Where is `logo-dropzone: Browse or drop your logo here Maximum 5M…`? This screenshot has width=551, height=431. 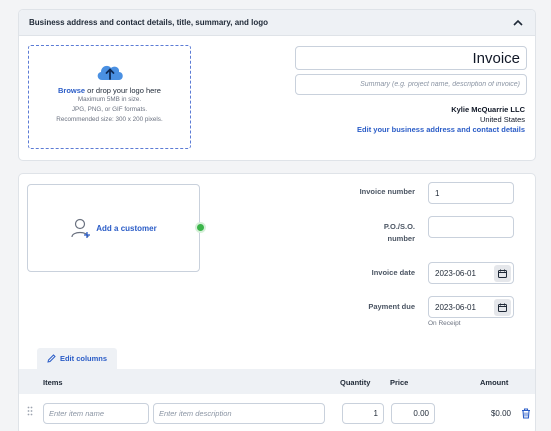 logo-dropzone: Browse or drop your logo here Maximum 5M… is located at coordinates (109, 97).